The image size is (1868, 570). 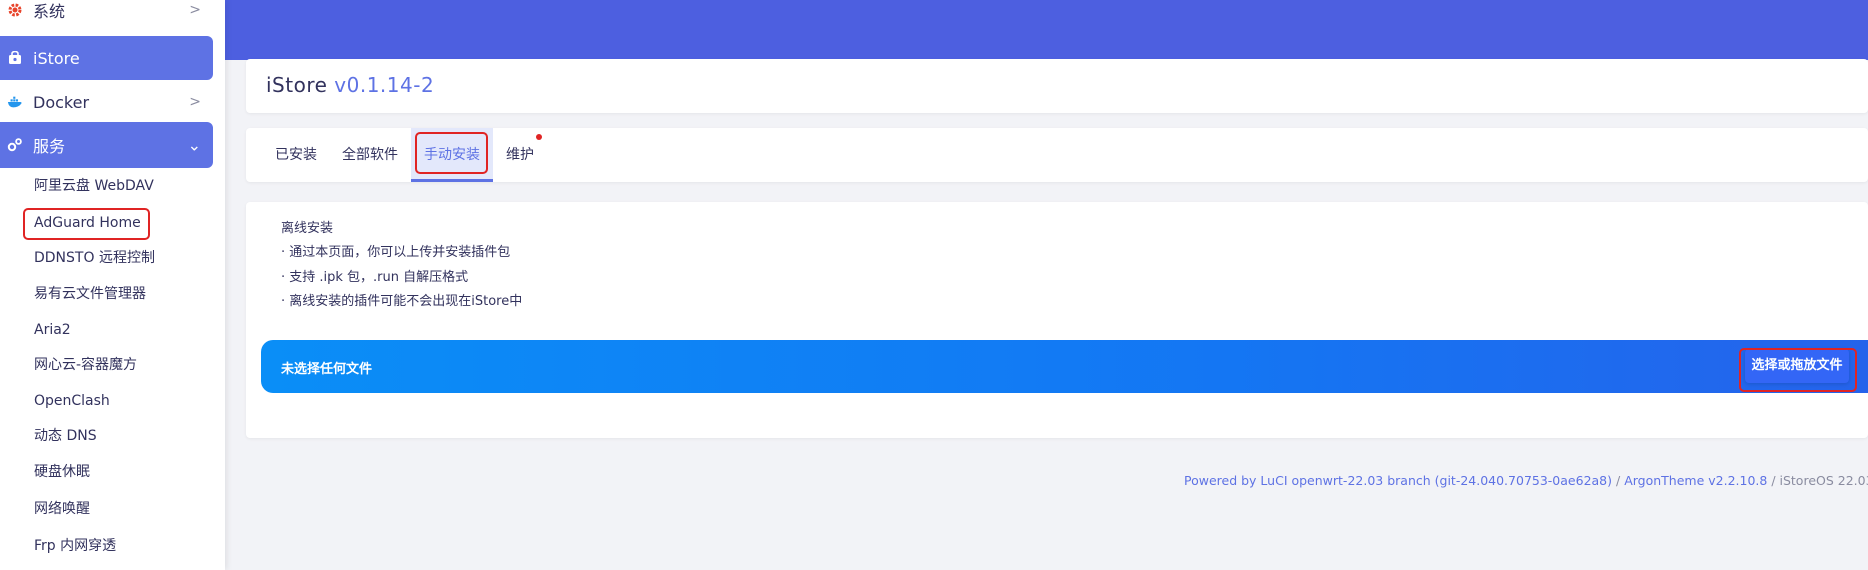 What do you see at coordinates (94, 258) in the screenshot?
I see `sidebar-subitem-ddnsto: DDNSTO 远程控制` at bounding box center [94, 258].